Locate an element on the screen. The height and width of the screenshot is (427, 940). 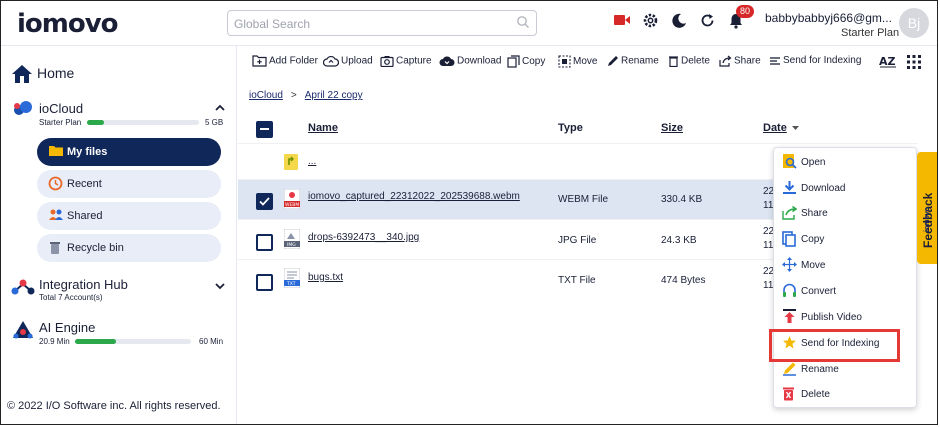
image-file-icon: IMG is located at coordinates (292, 240).